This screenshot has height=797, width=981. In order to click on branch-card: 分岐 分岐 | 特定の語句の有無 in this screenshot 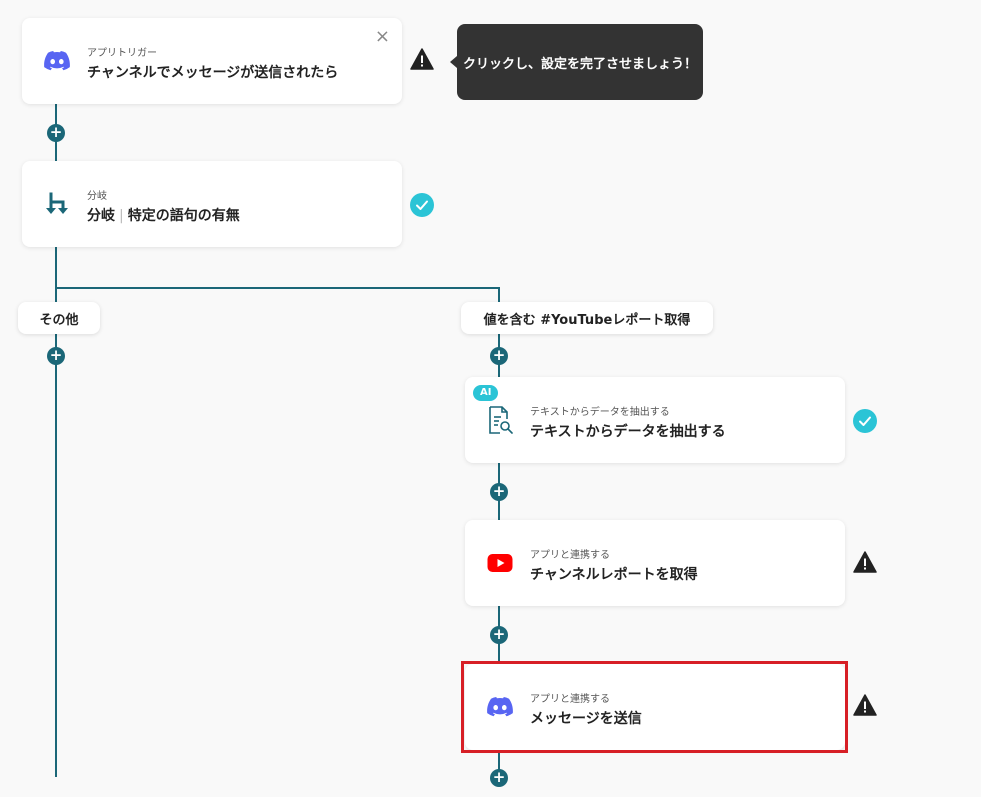, I will do `click(212, 204)`.